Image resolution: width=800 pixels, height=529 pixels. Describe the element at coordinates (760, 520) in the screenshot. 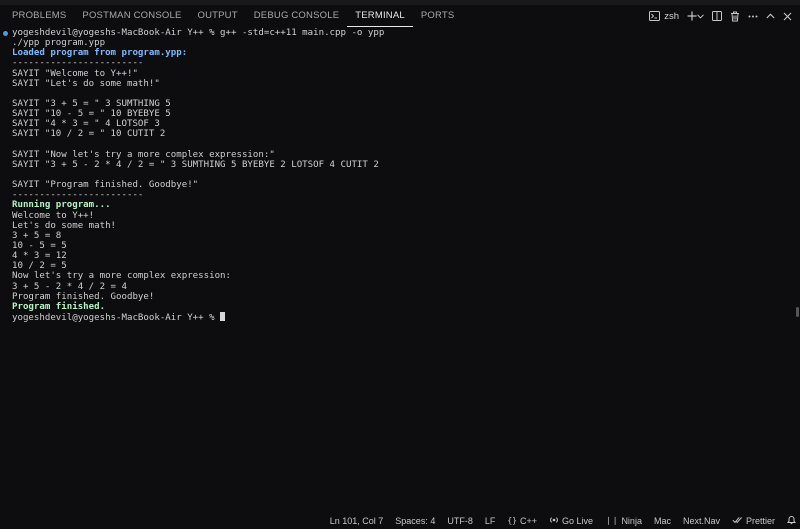

I see `prettier-label: Prettier` at that location.